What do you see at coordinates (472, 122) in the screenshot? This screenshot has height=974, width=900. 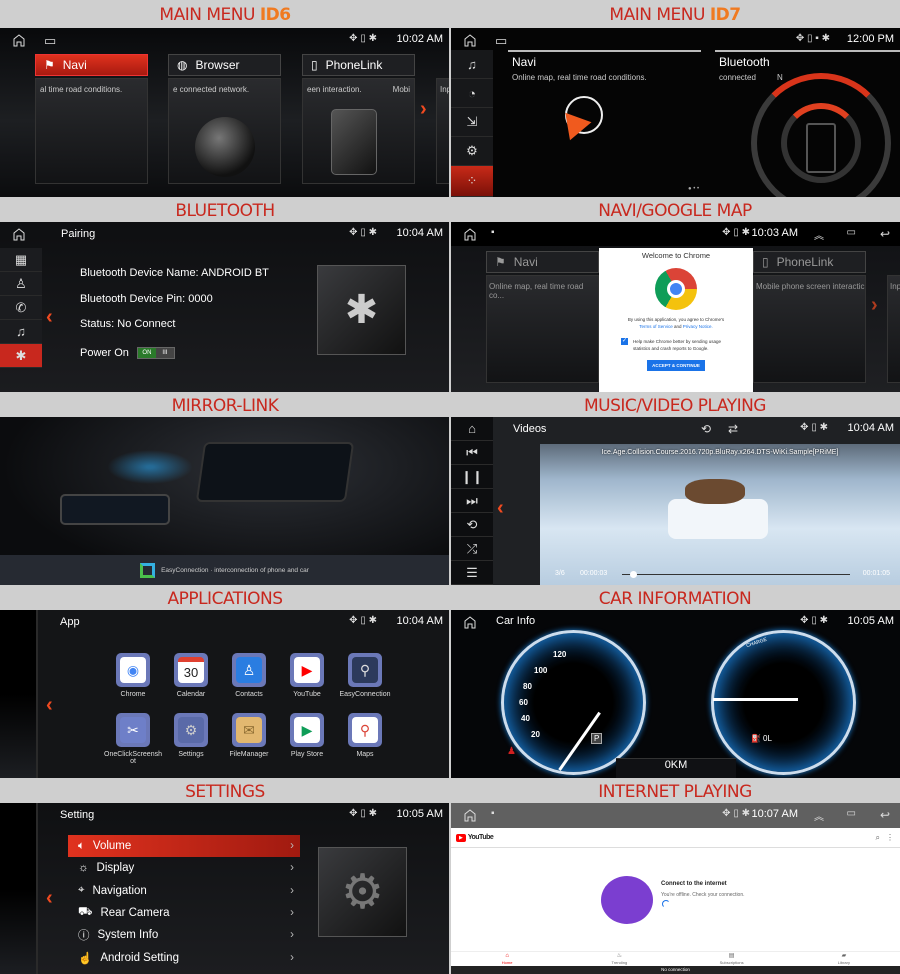 I see `phonelink-icon: ⇲` at bounding box center [472, 122].